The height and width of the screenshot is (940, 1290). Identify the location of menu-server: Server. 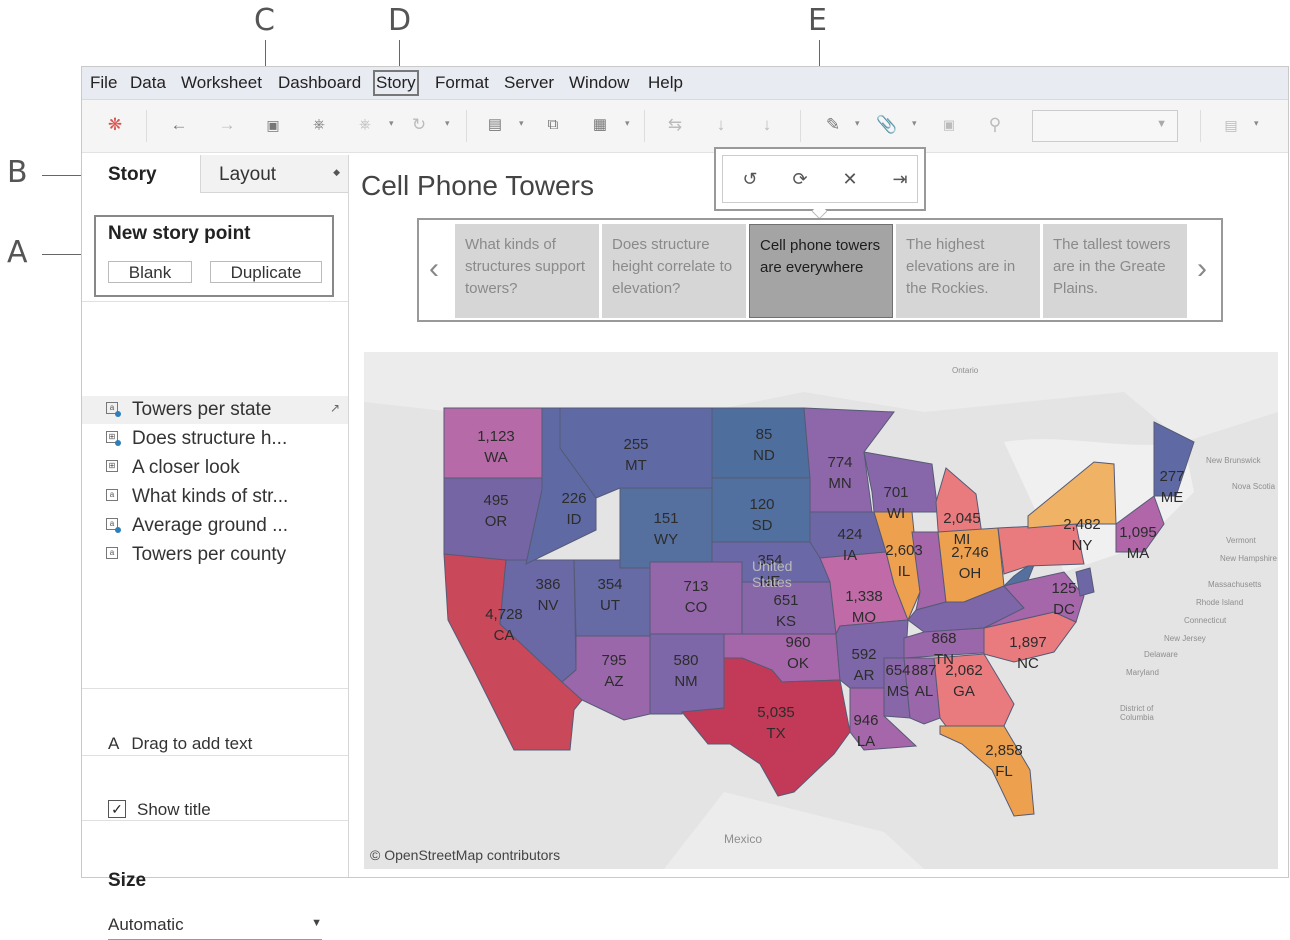
(529, 83).